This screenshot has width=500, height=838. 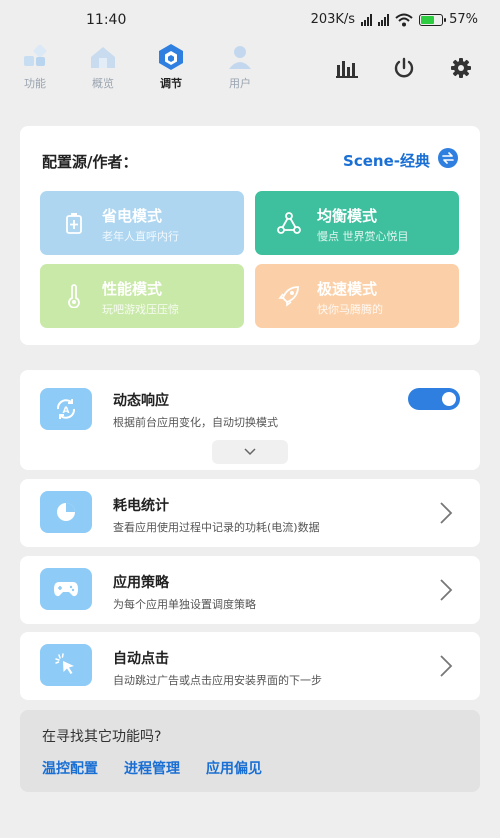 What do you see at coordinates (35, 57) in the screenshot?
I see `features-icon` at bounding box center [35, 57].